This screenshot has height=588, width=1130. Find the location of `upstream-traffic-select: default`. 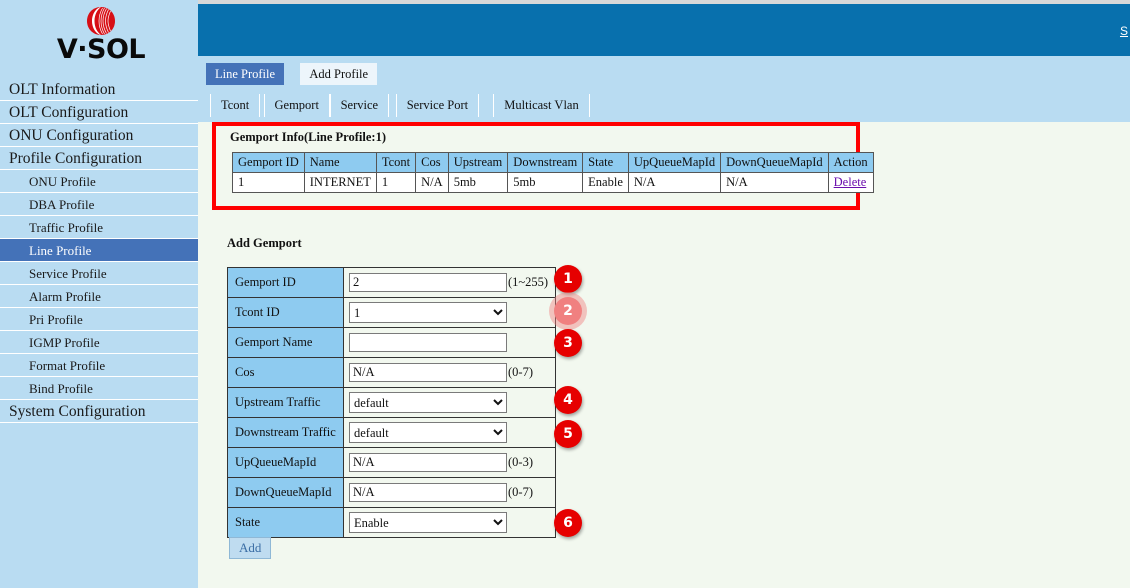

upstream-traffic-select: default is located at coordinates (428, 402).